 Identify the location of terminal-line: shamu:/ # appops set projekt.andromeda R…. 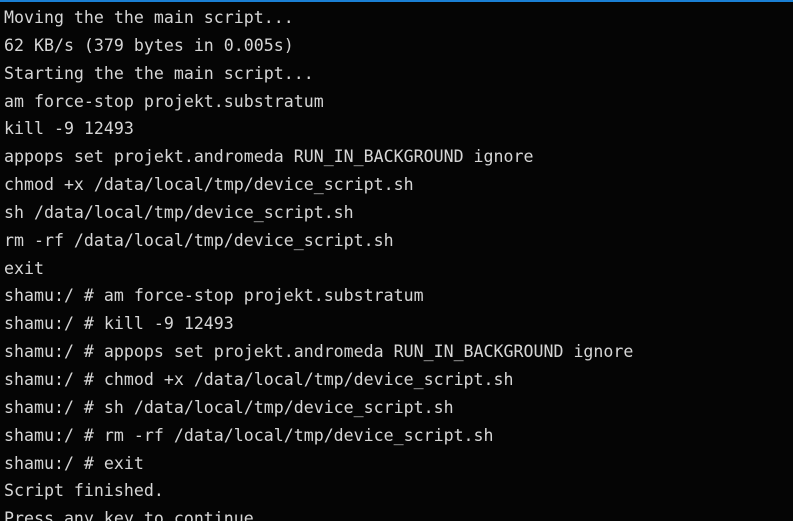
(319, 352).